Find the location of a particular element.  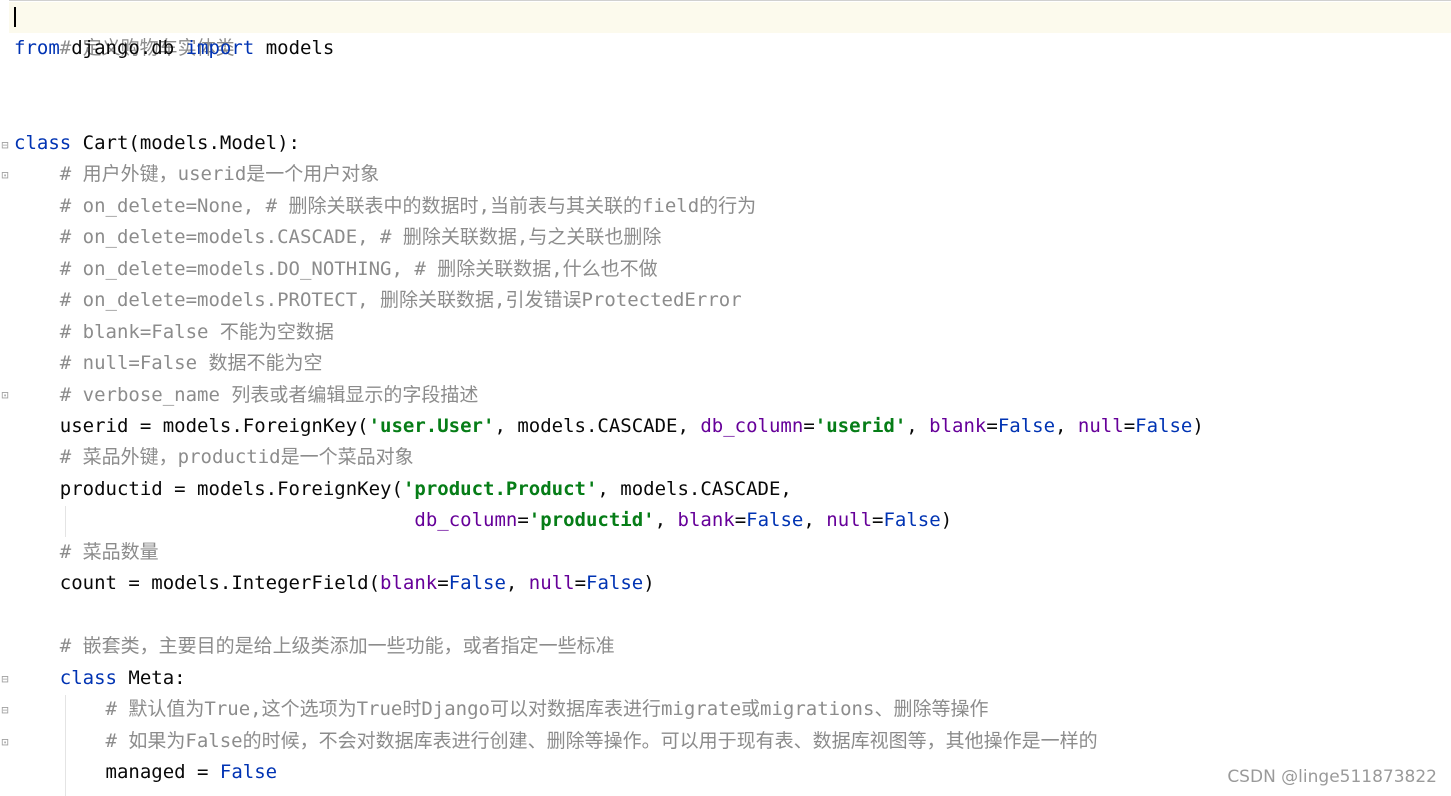

comment: # null=False 数据不能为空 is located at coordinates (168, 363).